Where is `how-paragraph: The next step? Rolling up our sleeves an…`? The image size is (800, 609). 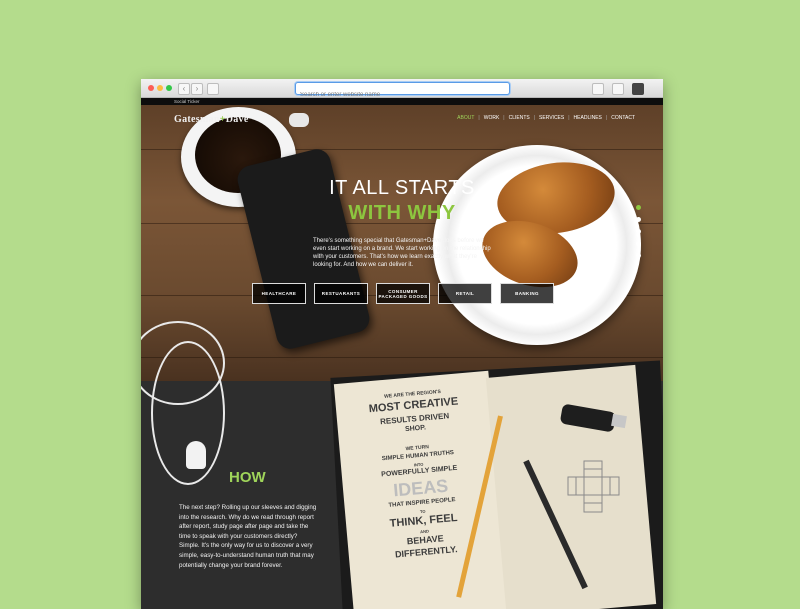
how-paragraph: The next step? Rolling up our sleeves an… is located at coordinates (248, 536).